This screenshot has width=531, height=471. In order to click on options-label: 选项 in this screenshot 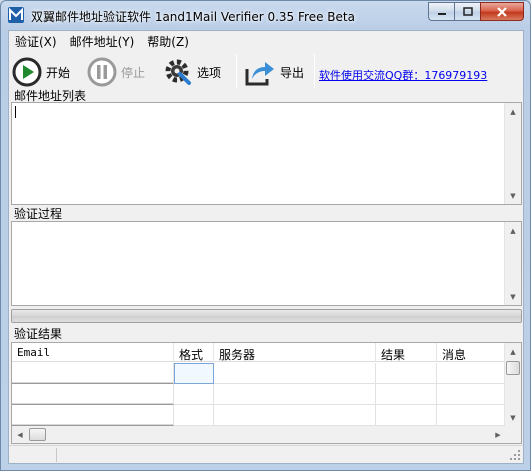, I will do `click(209, 72)`.